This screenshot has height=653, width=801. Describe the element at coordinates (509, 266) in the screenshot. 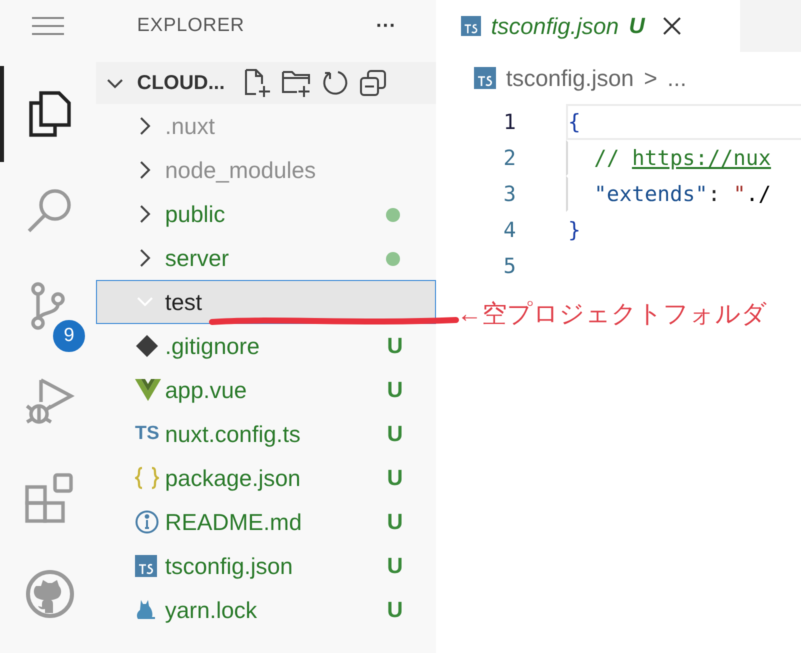

I see `line-number: 5` at that location.